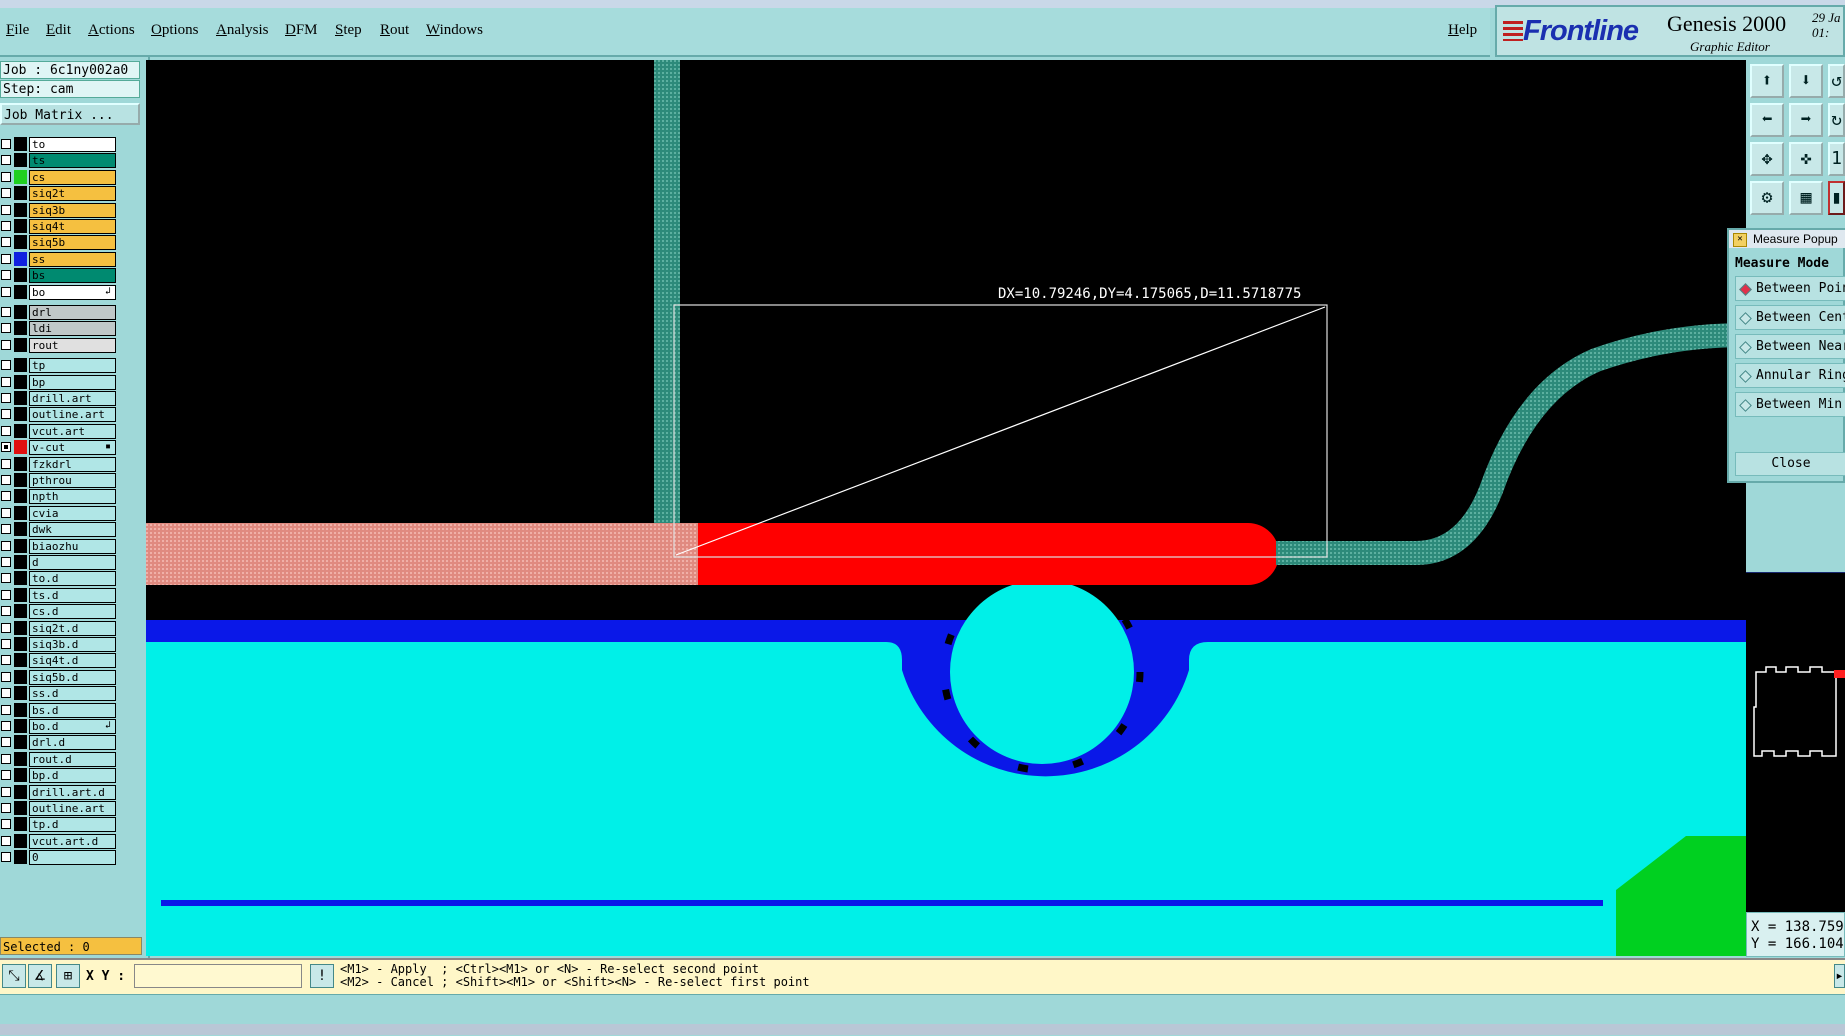 Image resolution: width=1845 pixels, height=1036 pixels. I want to click on layer-name: tp.d, so click(72, 825).